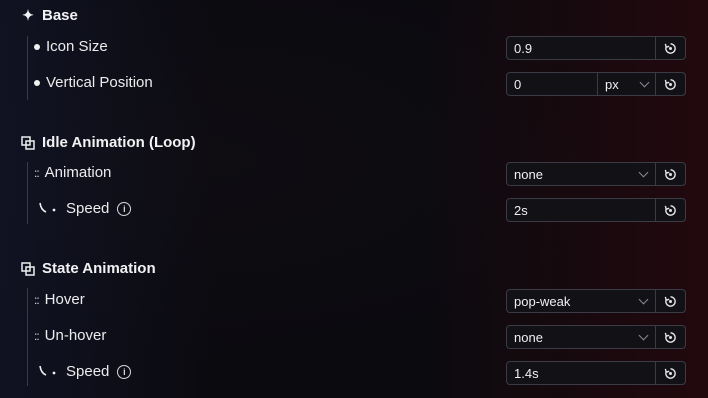 This screenshot has height=398, width=708. I want to click on row-vertical-position: Vertical Position 0 px, so click(354, 84).